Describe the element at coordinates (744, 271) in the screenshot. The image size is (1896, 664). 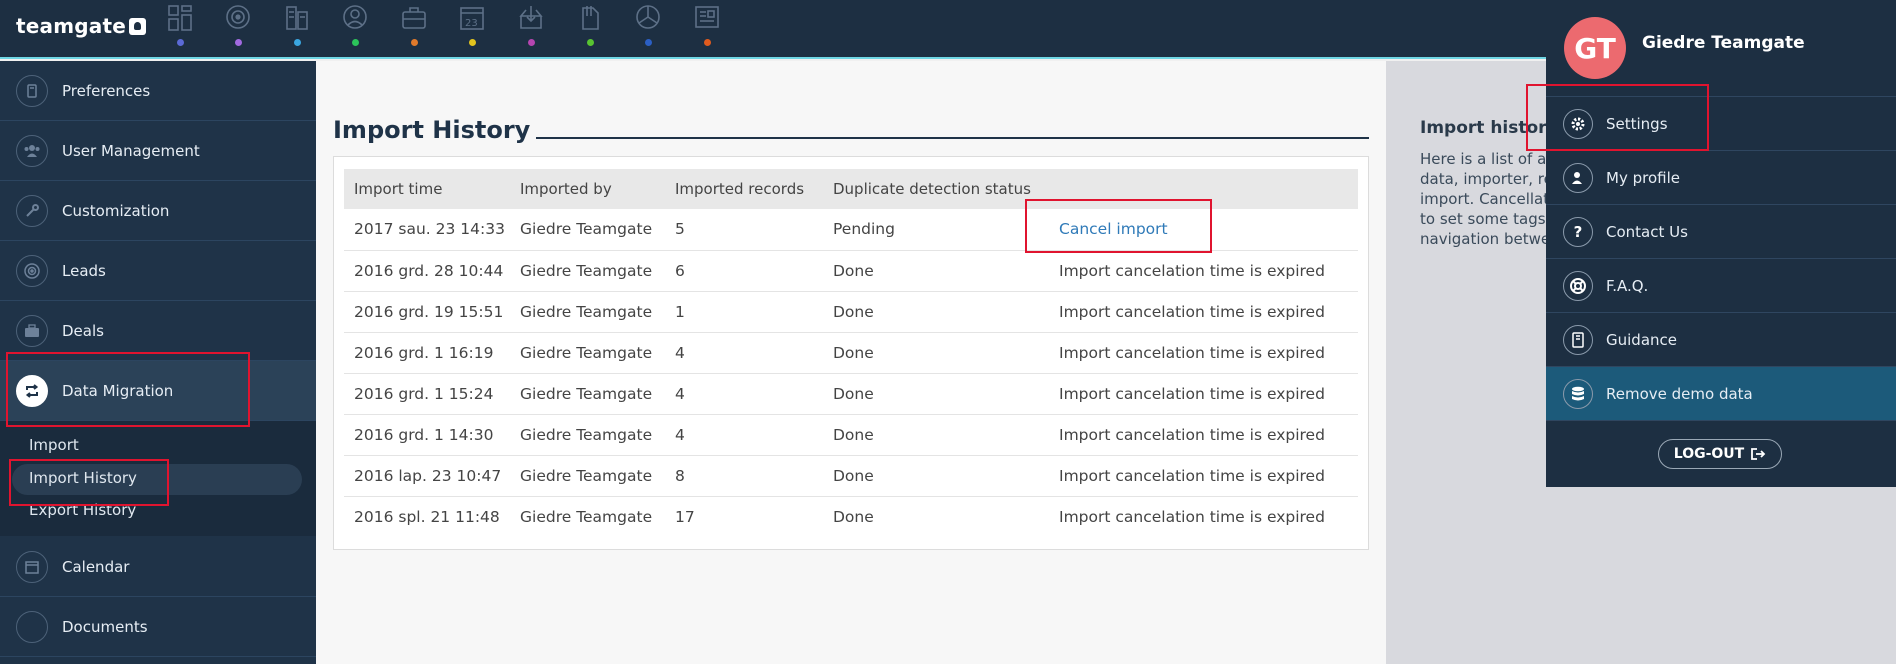
I see `table-cell: 6` at that location.